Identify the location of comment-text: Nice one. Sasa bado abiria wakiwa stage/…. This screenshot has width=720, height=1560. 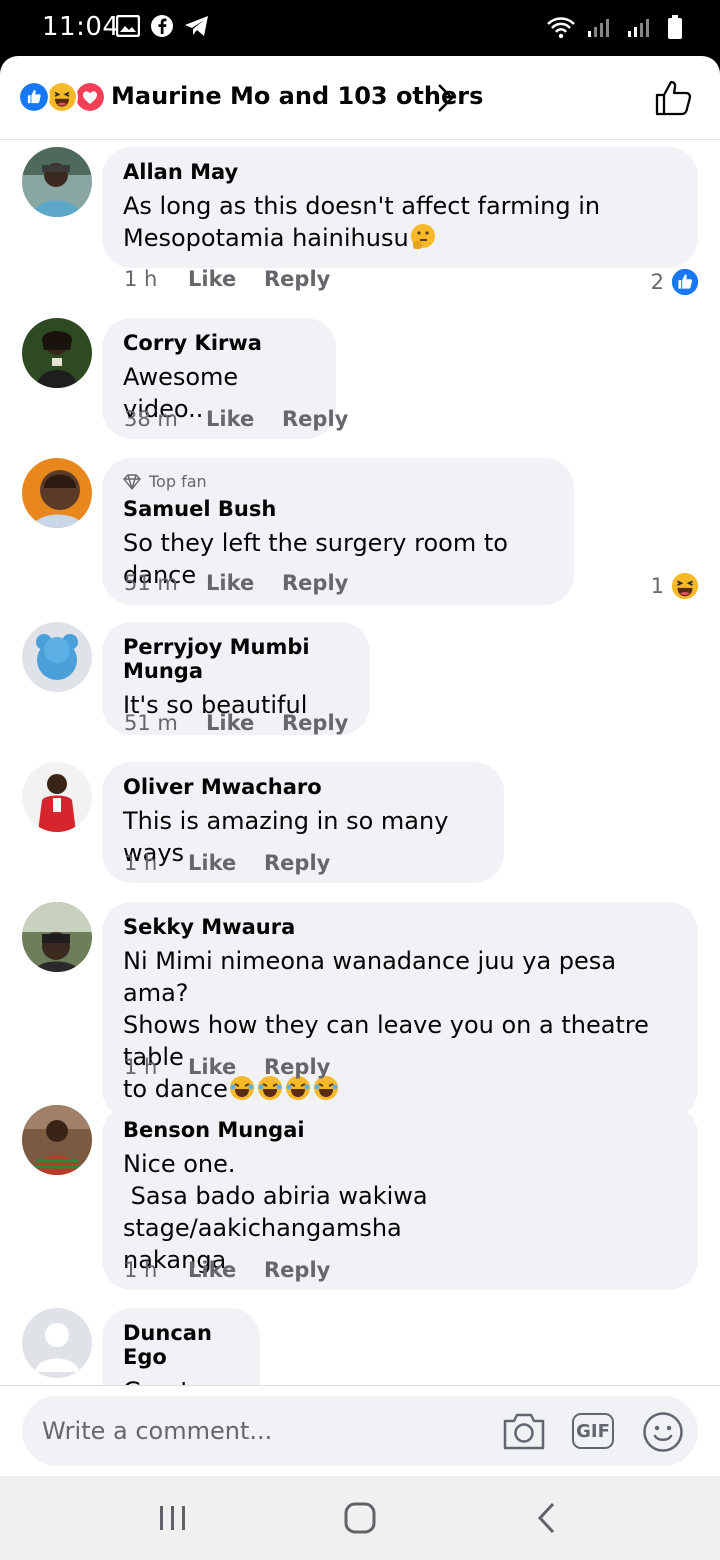
(275, 1212).